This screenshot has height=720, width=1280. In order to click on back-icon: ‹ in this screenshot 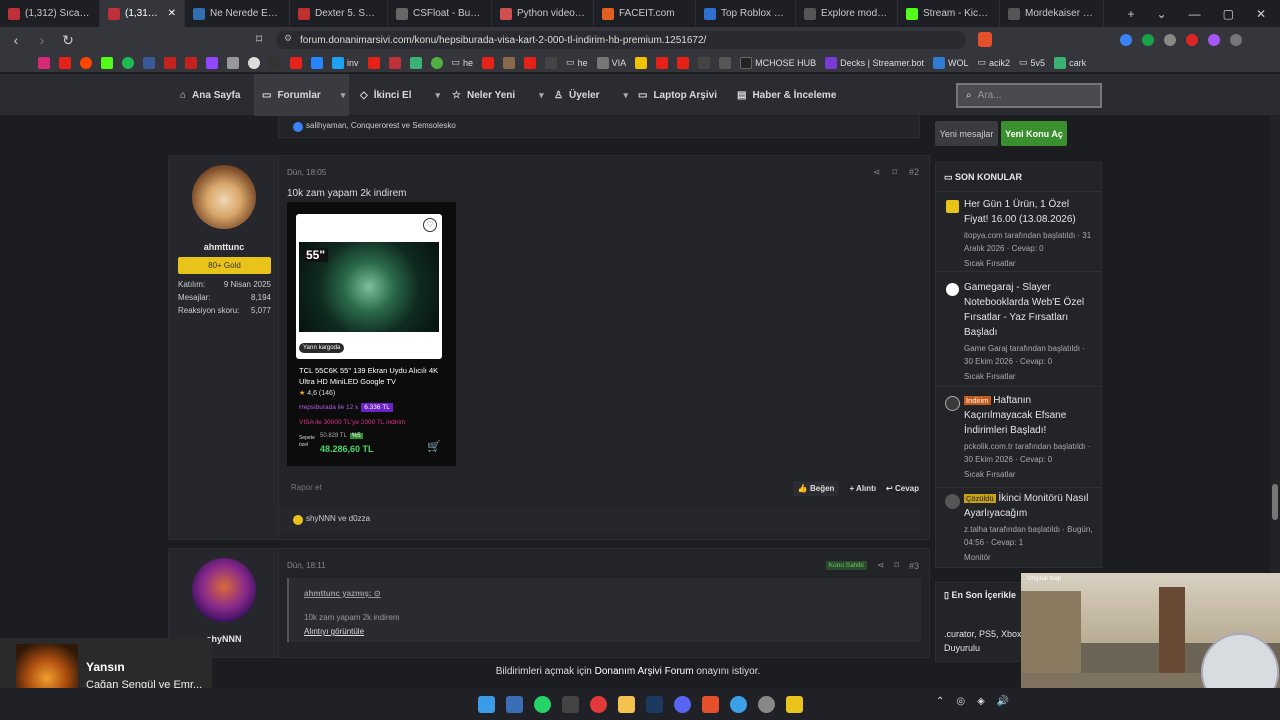, I will do `click(16, 40)`.